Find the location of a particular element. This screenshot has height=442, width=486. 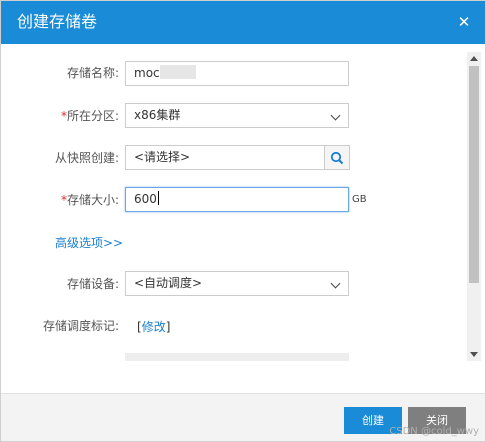

scheduling-label: 存储调度标记: is located at coordinates (80, 326).